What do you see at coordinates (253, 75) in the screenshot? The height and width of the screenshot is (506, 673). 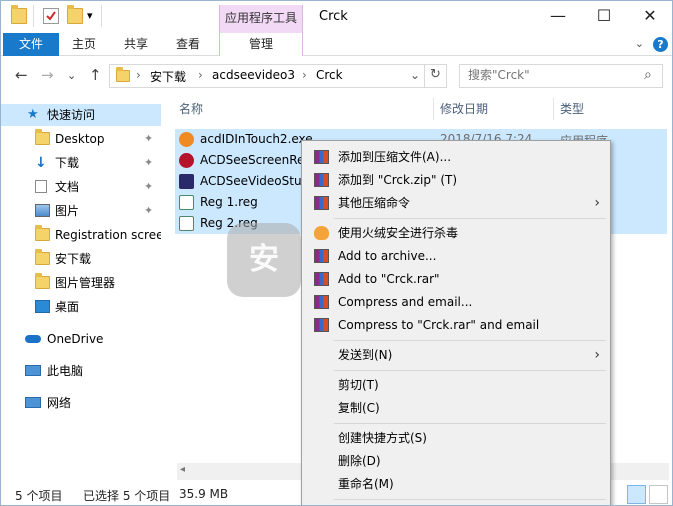 I see `breadcrumb-item: acdseevideo3` at bounding box center [253, 75].